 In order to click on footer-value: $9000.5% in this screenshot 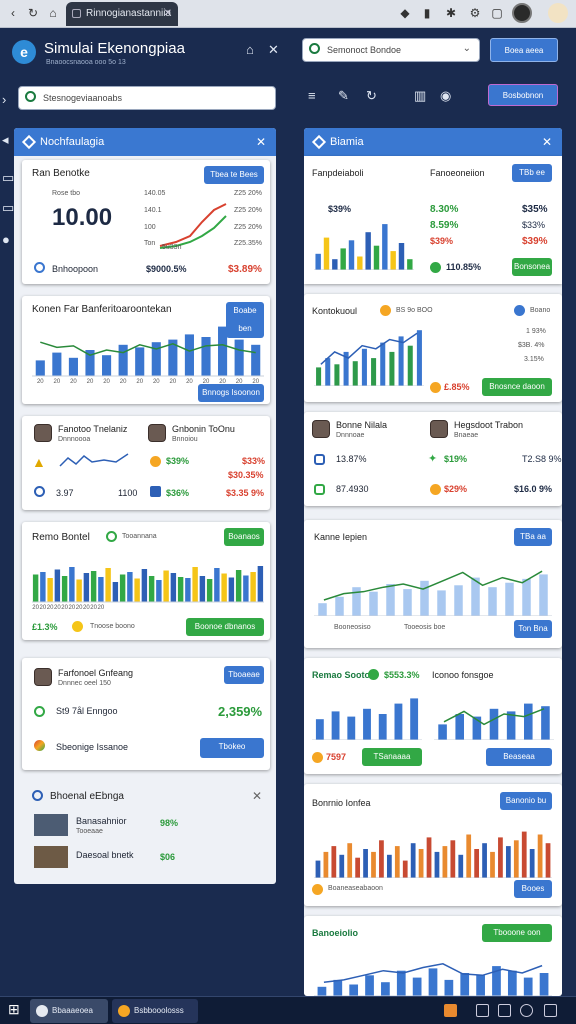, I will do `click(166, 269)`.